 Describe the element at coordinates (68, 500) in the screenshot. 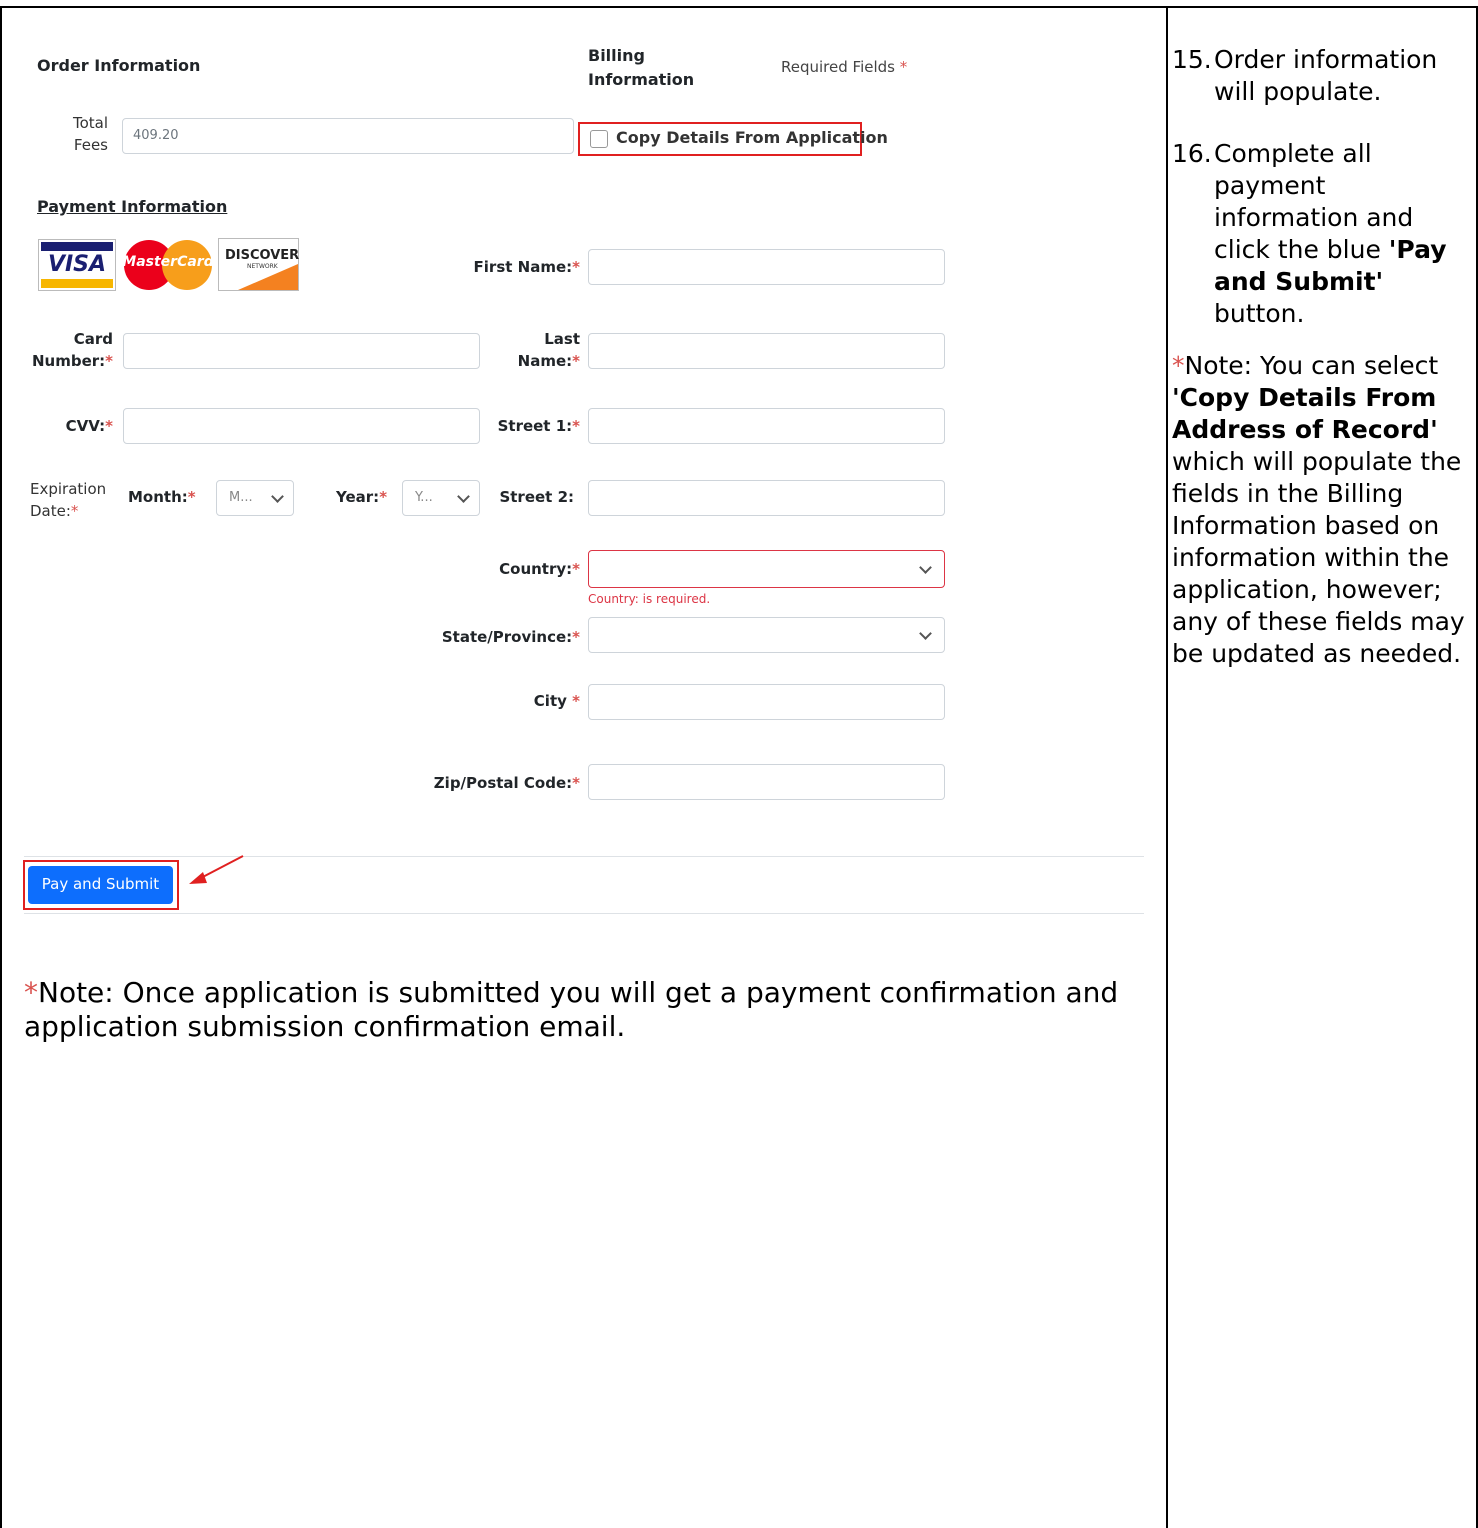

I see `expiration-date-label: Expiration Date:*` at that location.